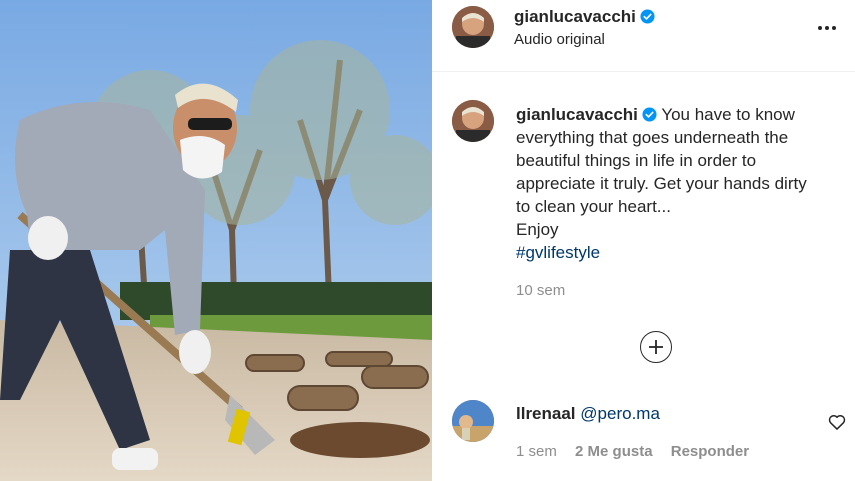 Image resolution: width=855 pixels, height=481 pixels. Describe the element at coordinates (710, 451) in the screenshot. I see `reply-button: Responder` at that location.